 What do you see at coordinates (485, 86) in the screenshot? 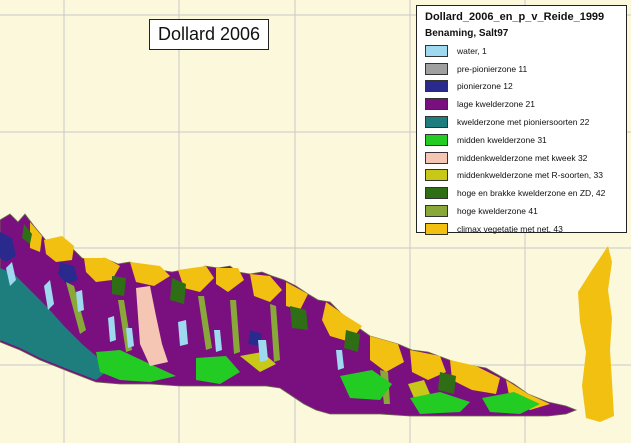
I see `legend-label: pionierzone 12` at bounding box center [485, 86].